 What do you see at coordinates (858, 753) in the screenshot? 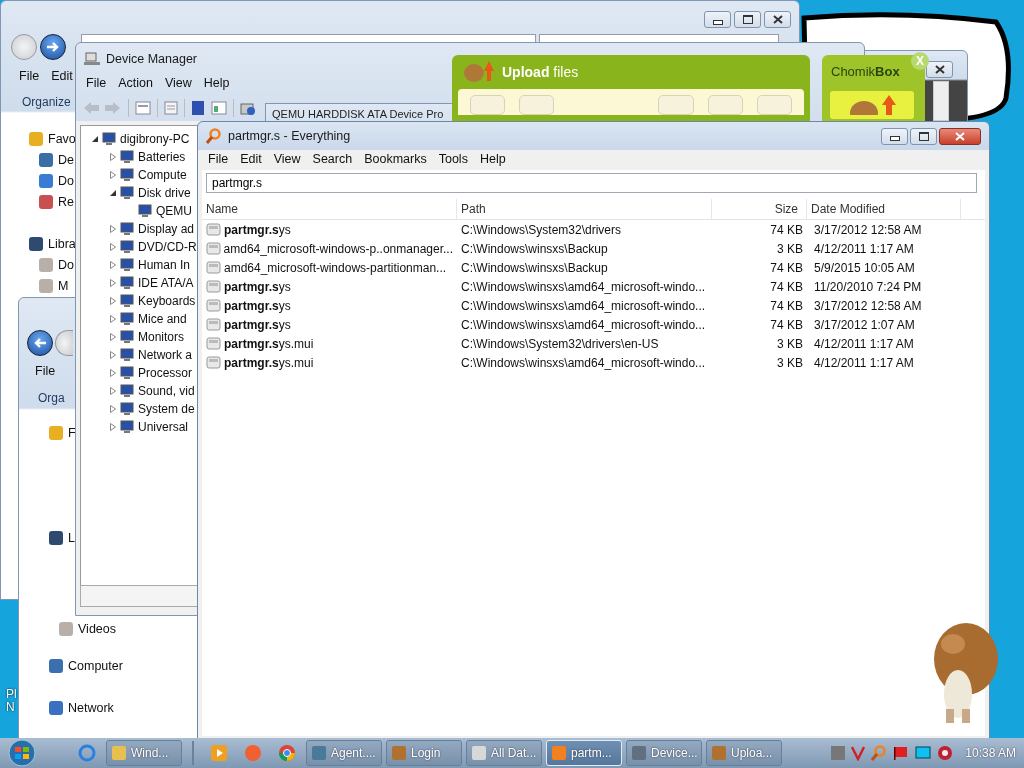
I see `v-icon` at bounding box center [858, 753].